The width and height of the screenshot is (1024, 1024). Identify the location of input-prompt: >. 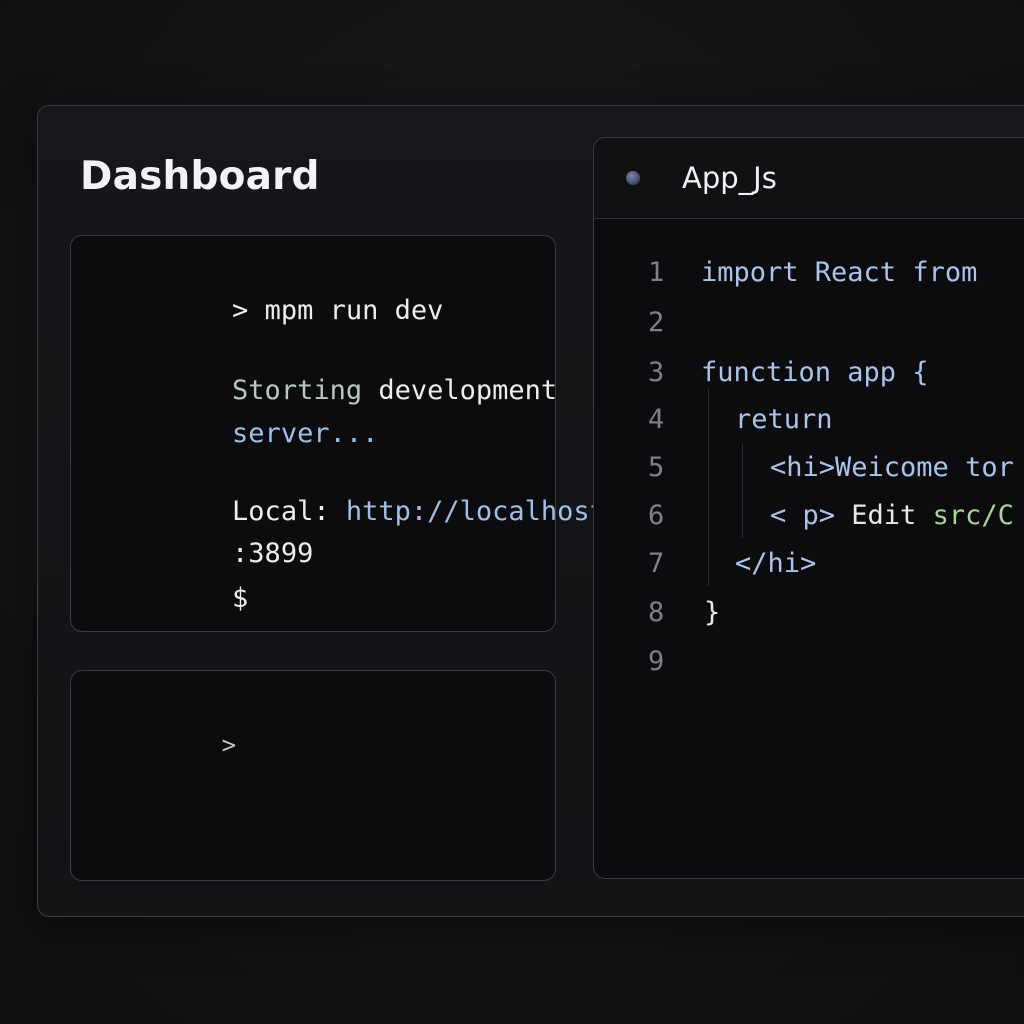
(229, 745).